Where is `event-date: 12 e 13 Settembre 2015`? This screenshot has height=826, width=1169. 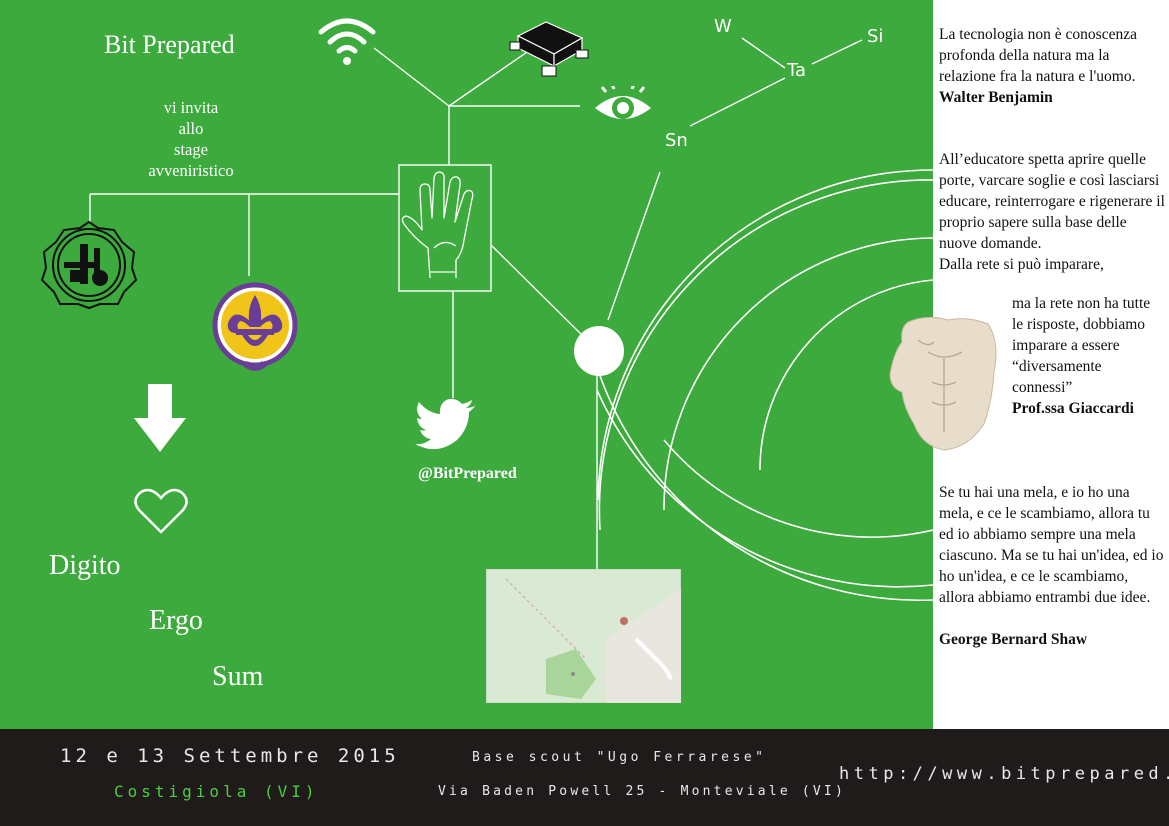 event-date: 12 e 13 Settembre 2015 is located at coordinates (230, 756).